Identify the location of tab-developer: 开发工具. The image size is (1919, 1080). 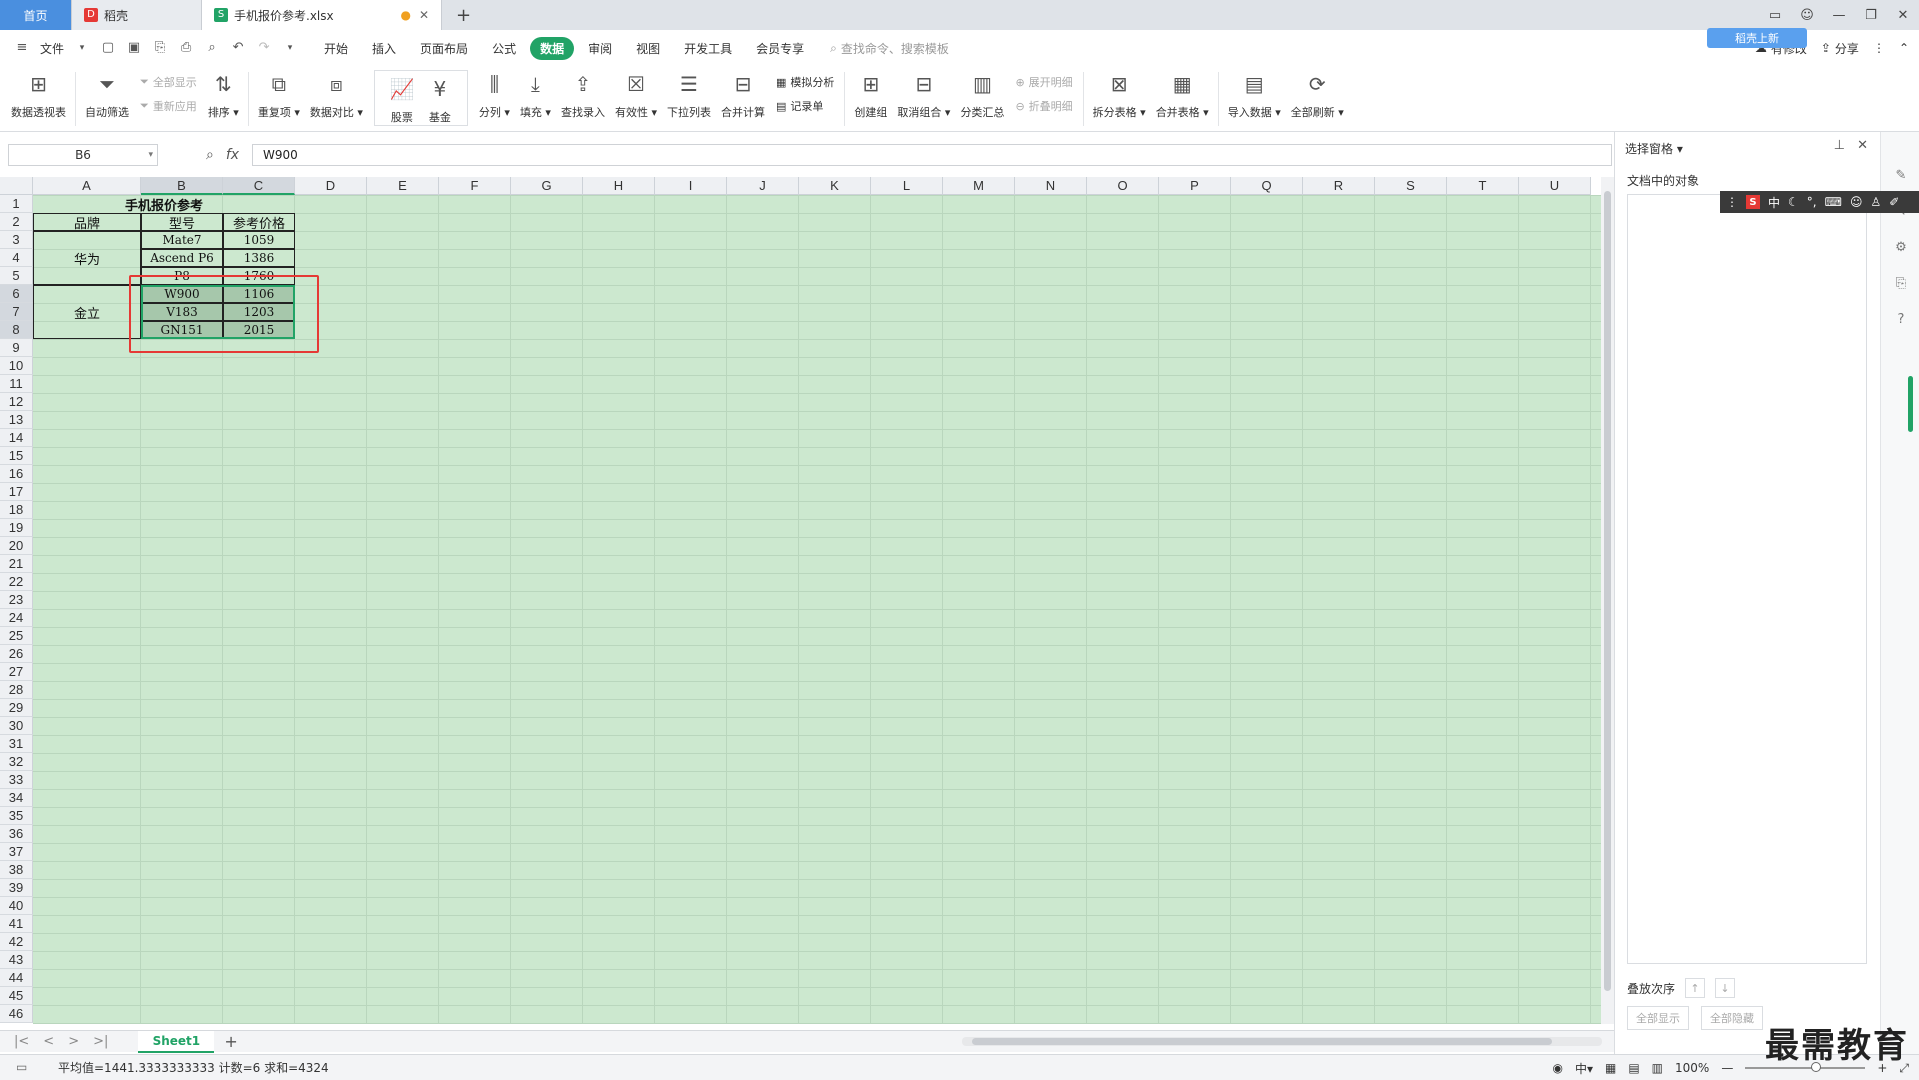
(708, 48).